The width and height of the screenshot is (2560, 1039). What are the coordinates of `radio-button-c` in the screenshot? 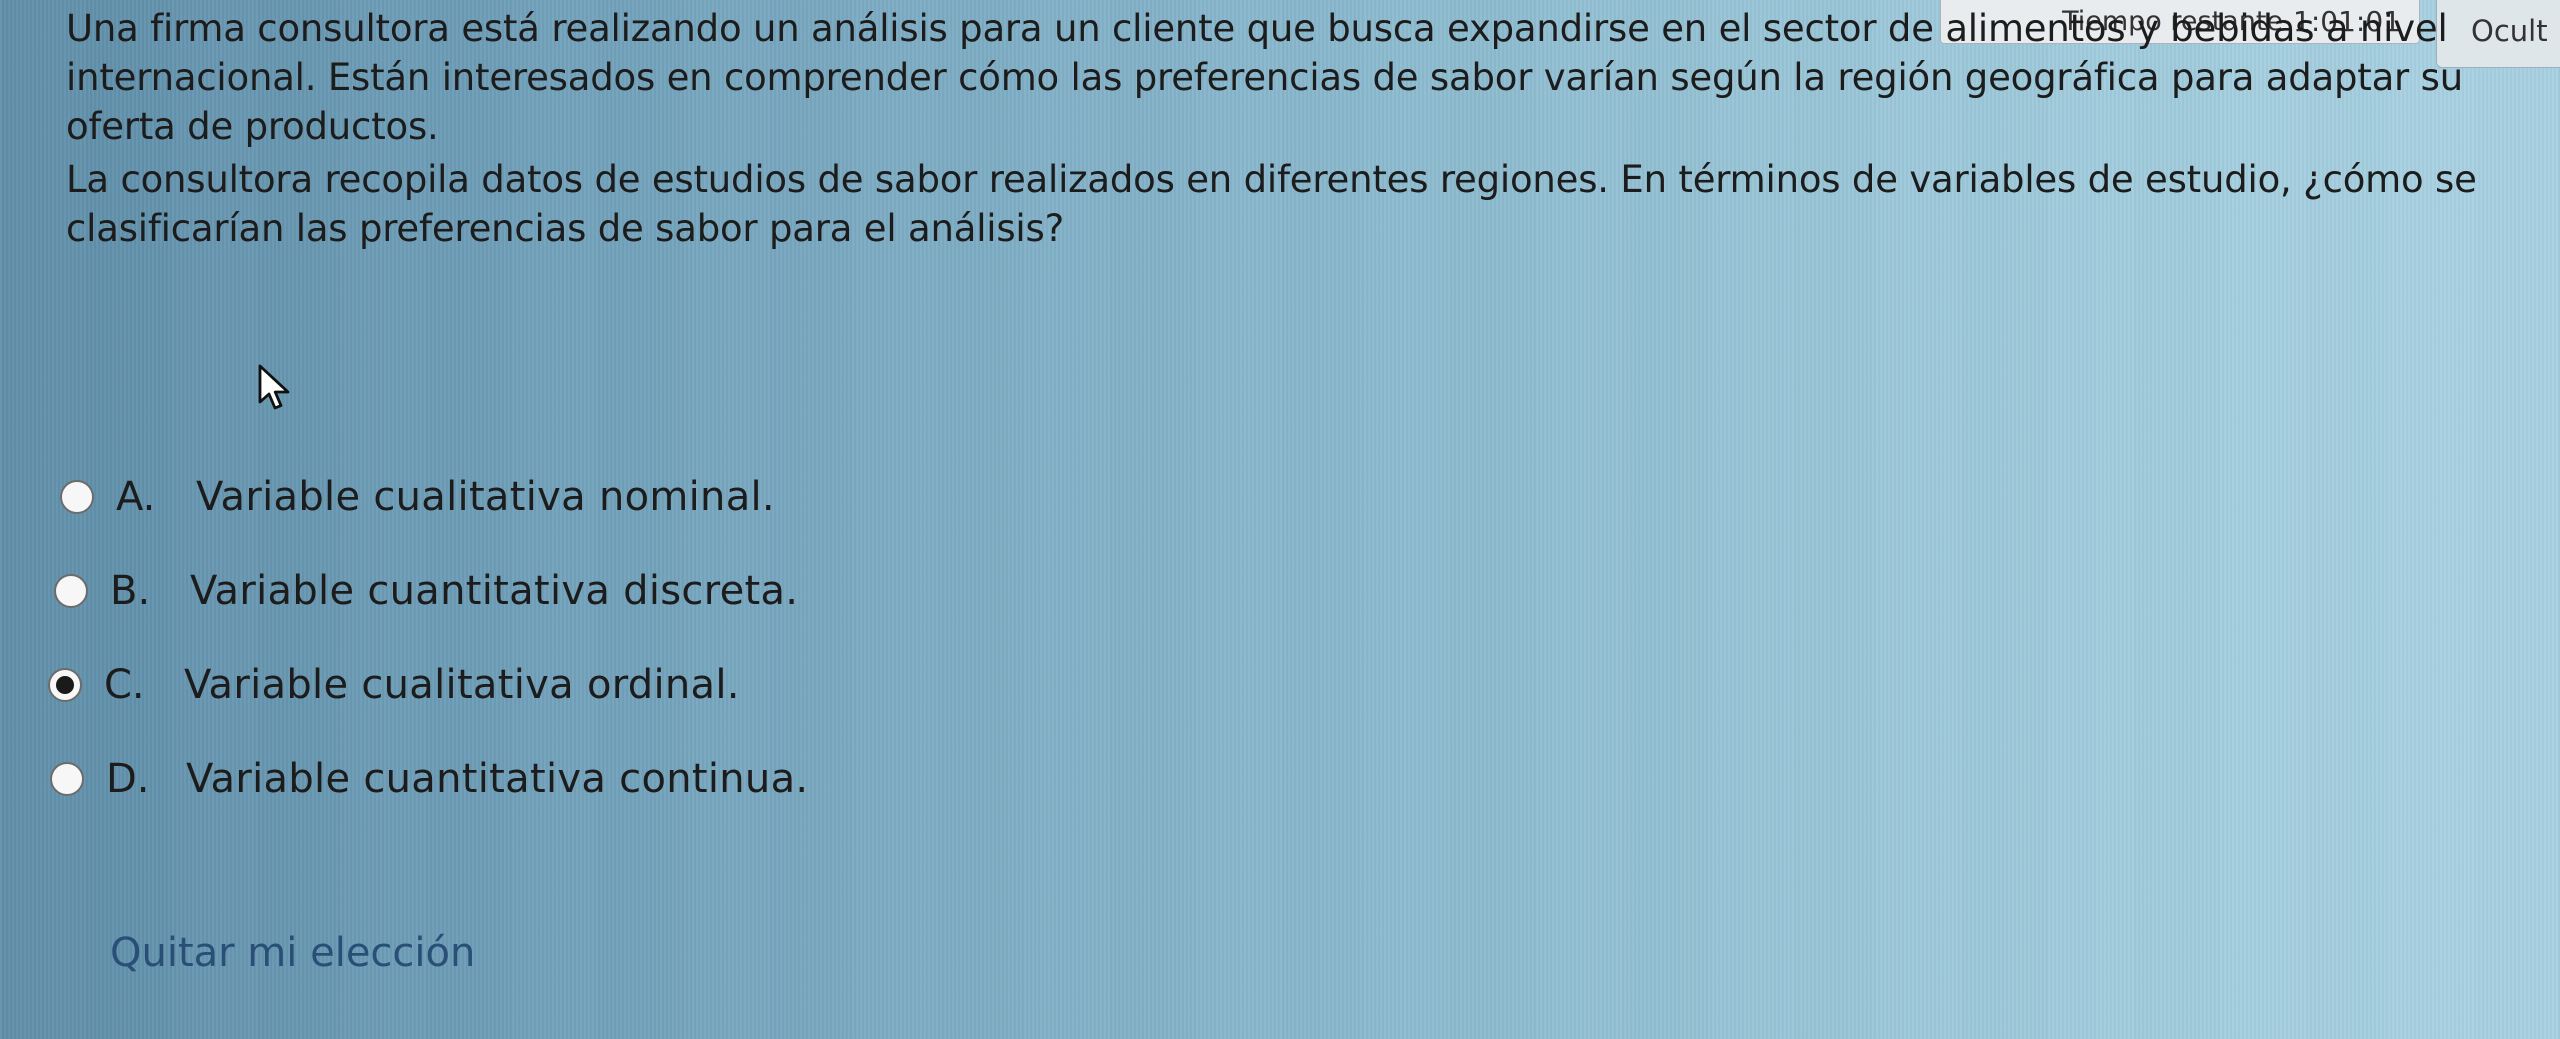 It's located at (65, 685).